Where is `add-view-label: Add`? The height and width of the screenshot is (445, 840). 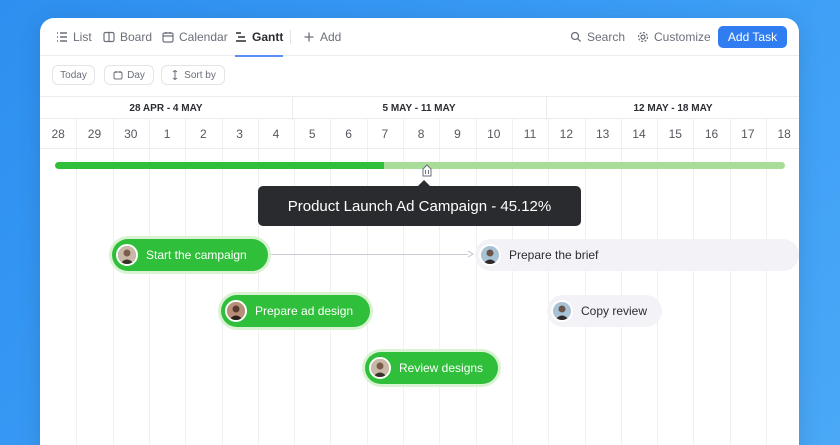 add-view-label: Add is located at coordinates (331, 37).